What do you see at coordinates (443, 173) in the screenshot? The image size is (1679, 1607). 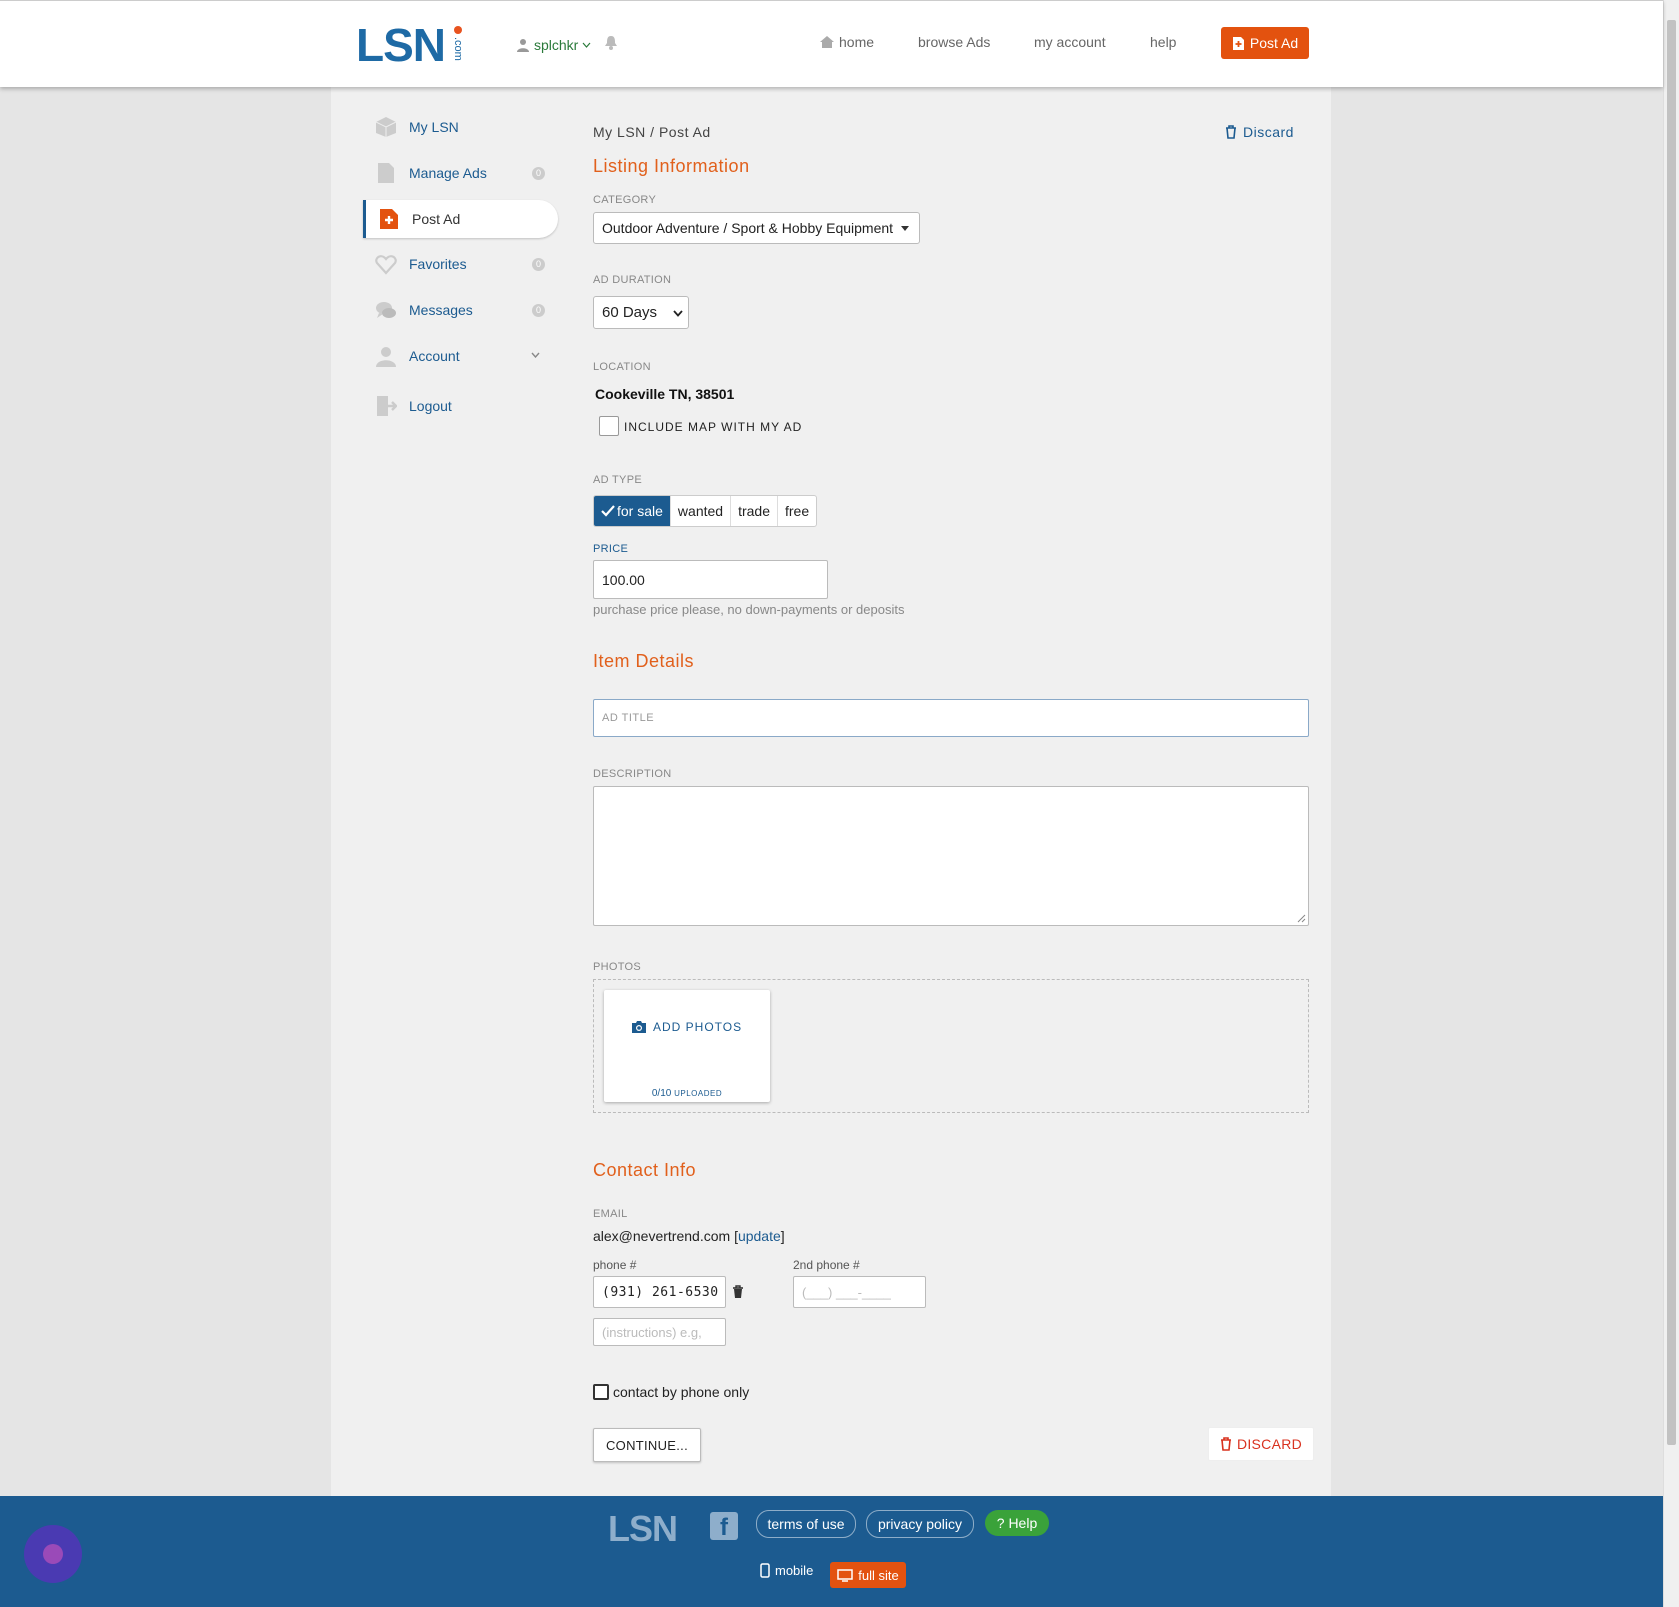 I see `sidebar-item-manage-ads: Manage Ads 0` at bounding box center [443, 173].